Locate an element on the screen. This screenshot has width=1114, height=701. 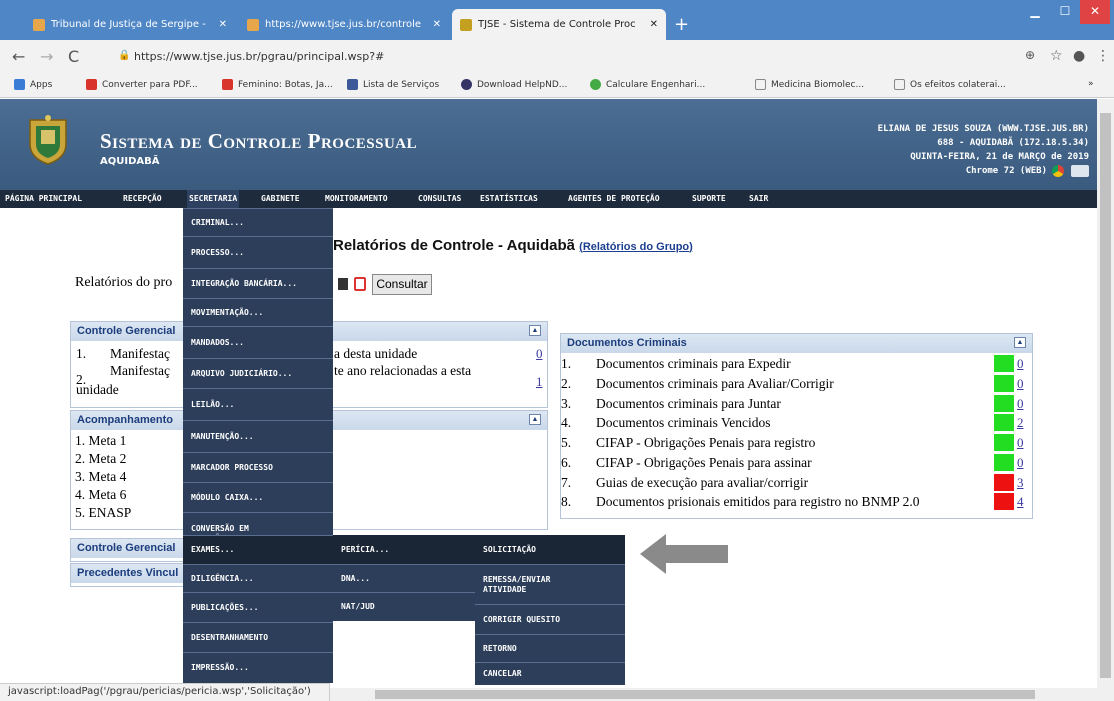
list-item: 3. Meta 4 is located at coordinates (100, 477).